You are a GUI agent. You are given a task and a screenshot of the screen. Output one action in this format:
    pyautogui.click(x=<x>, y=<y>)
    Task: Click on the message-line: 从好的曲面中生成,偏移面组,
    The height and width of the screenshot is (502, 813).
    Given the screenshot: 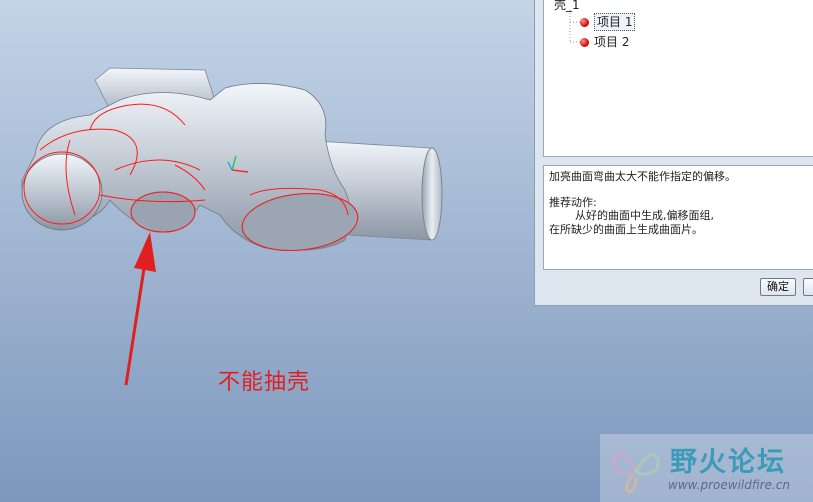 What is the action you would take?
    pyautogui.click(x=644, y=215)
    